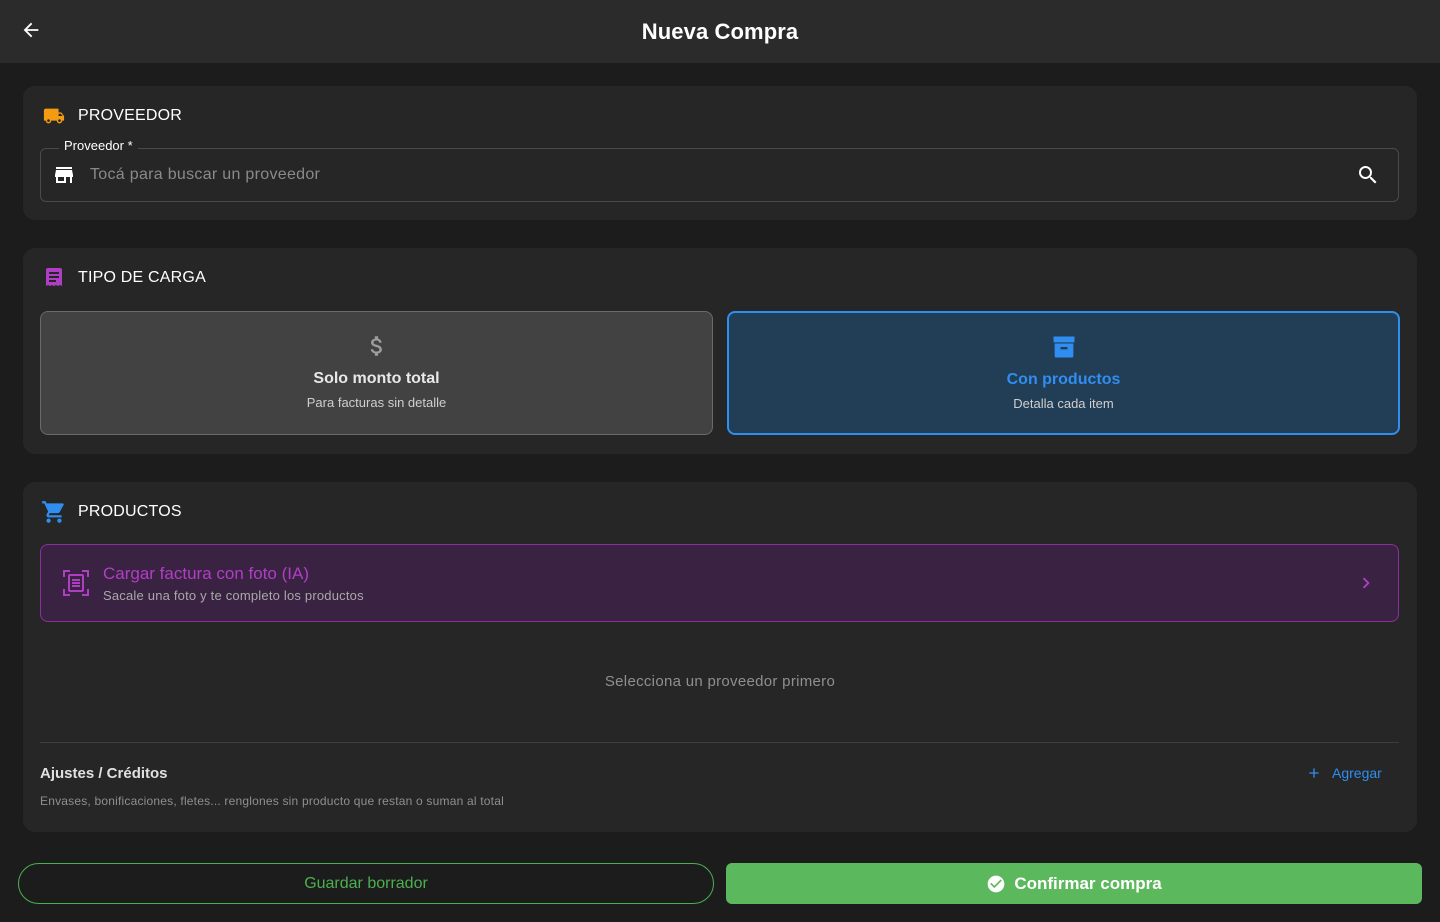 Image resolution: width=1440 pixels, height=922 pixels. I want to click on back-button, so click(31, 32).